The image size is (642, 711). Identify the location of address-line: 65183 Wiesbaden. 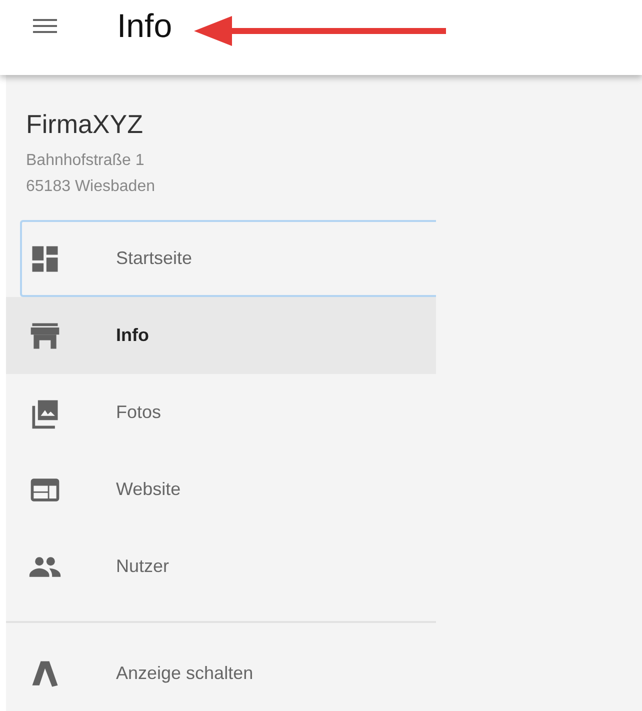
(91, 187).